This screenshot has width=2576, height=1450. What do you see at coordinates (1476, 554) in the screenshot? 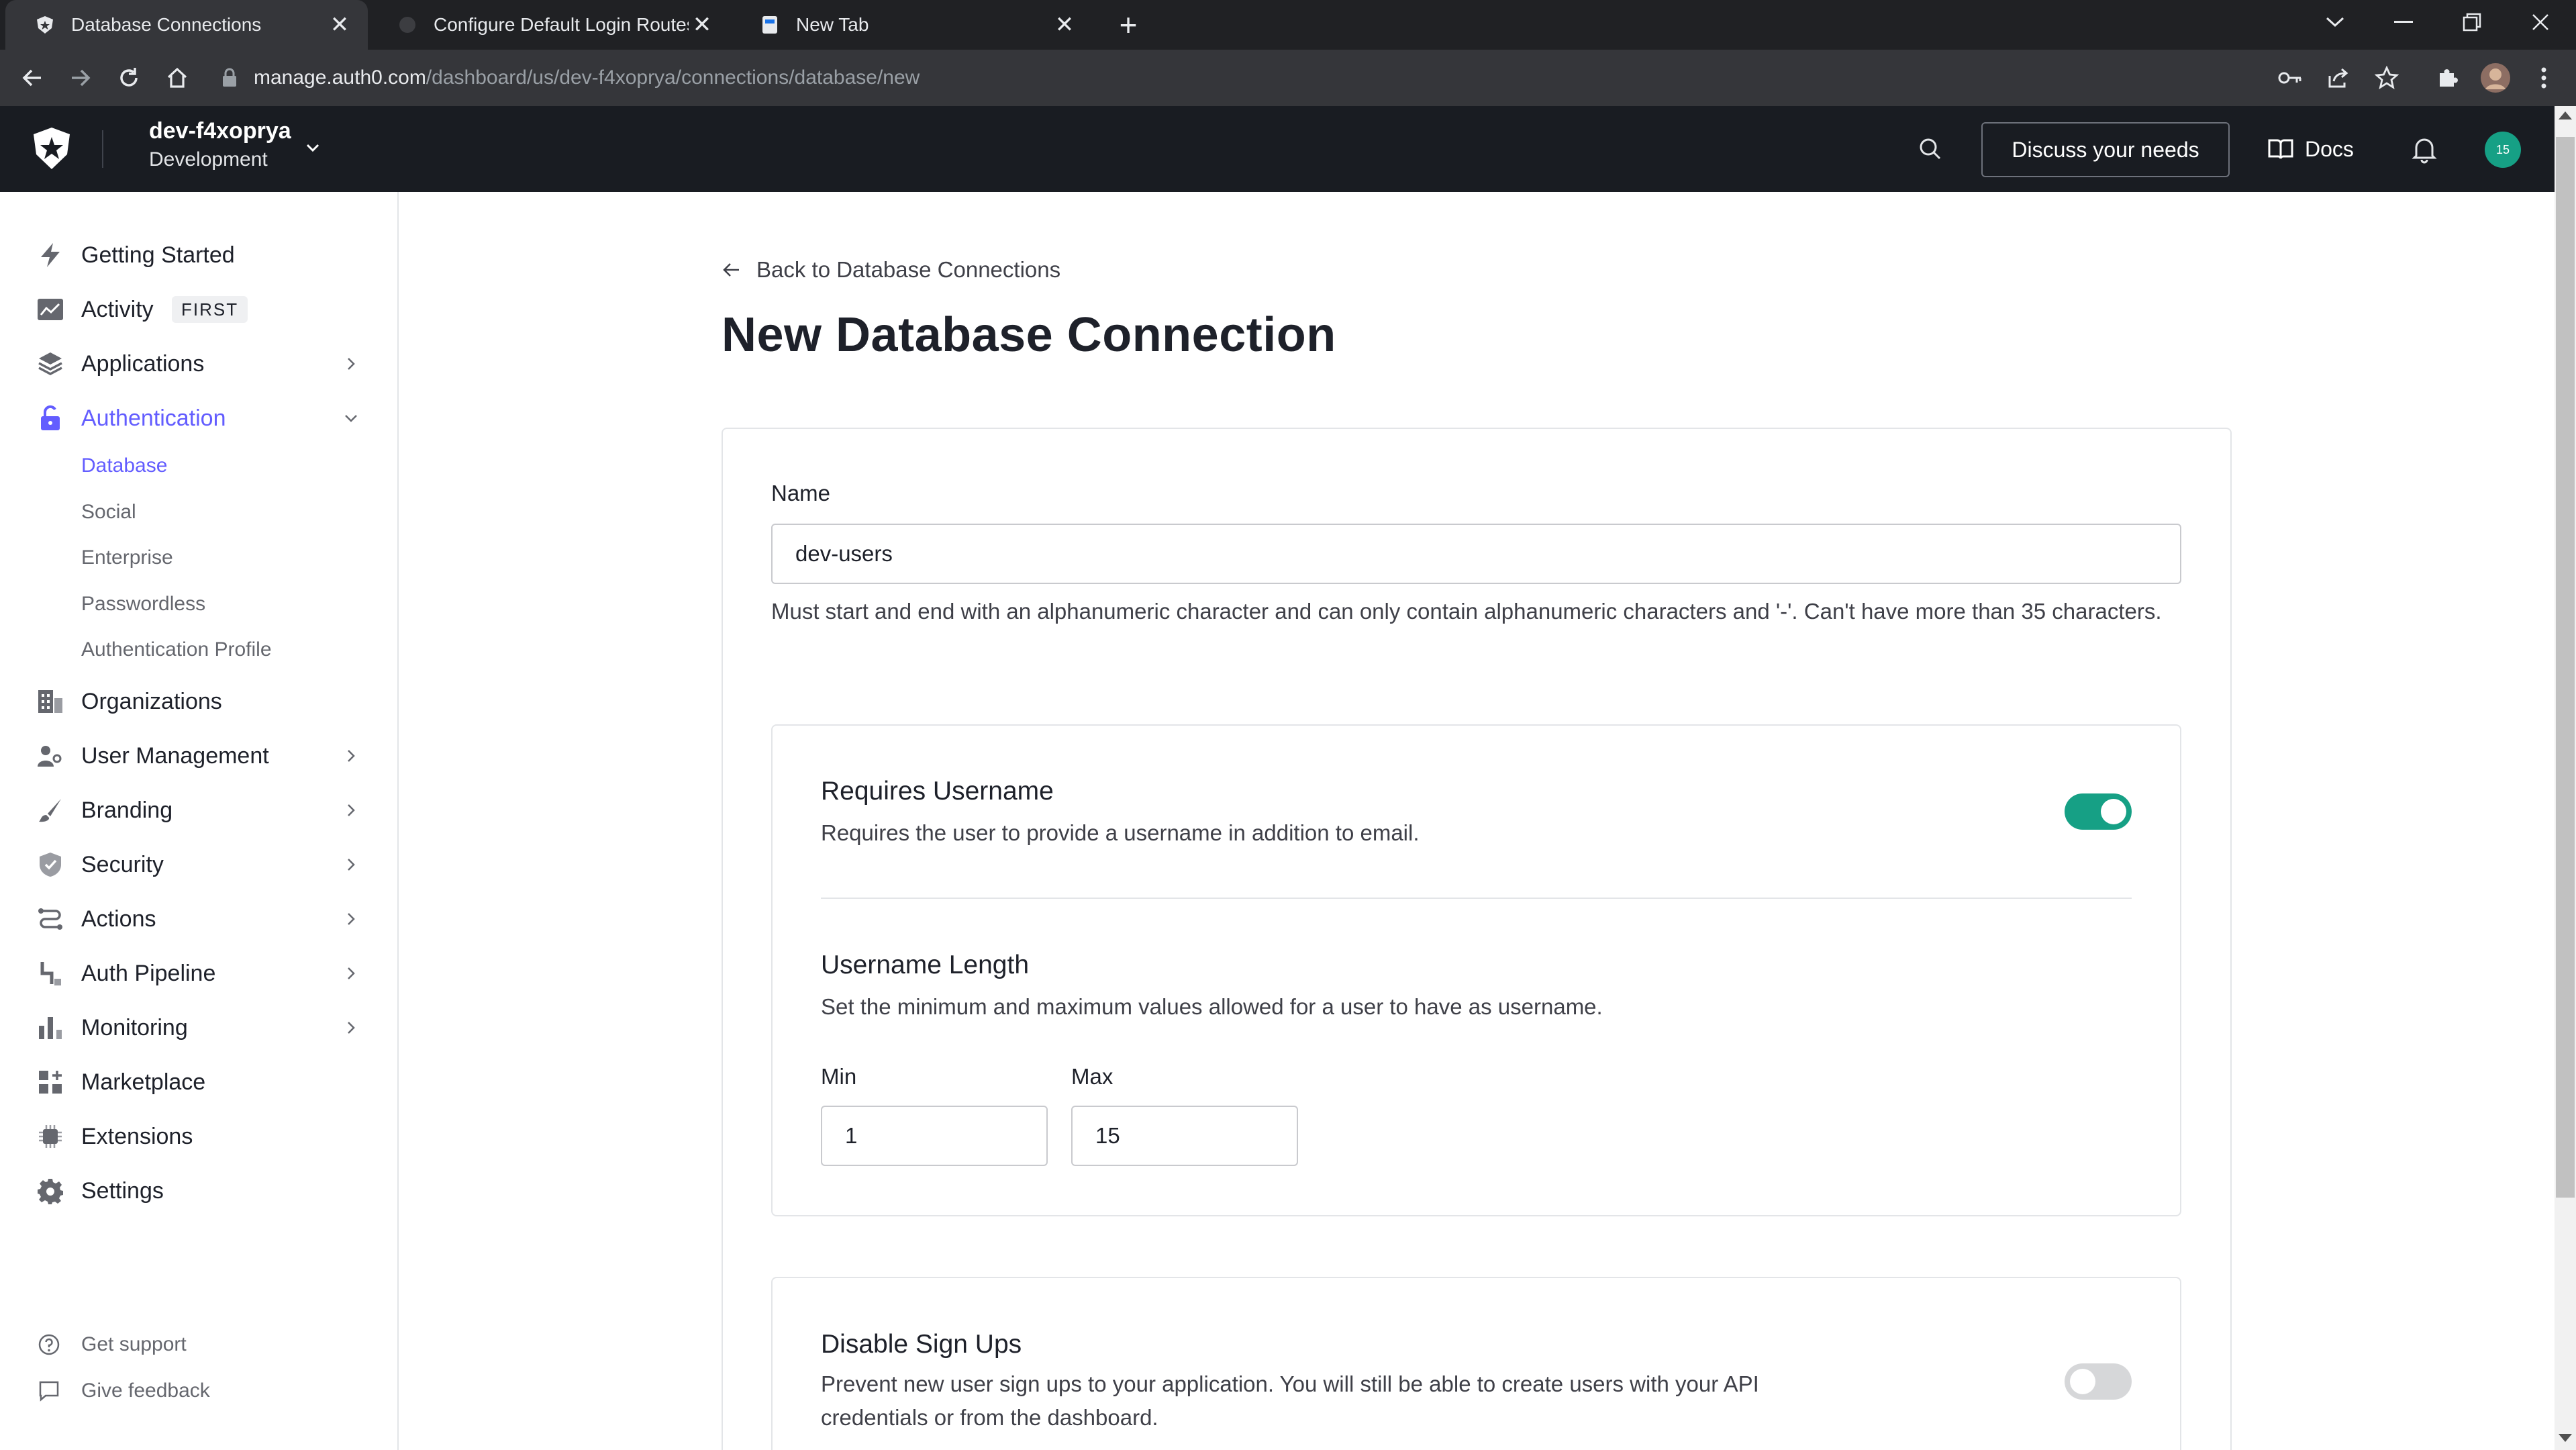
I see `name-input` at bounding box center [1476, 554].